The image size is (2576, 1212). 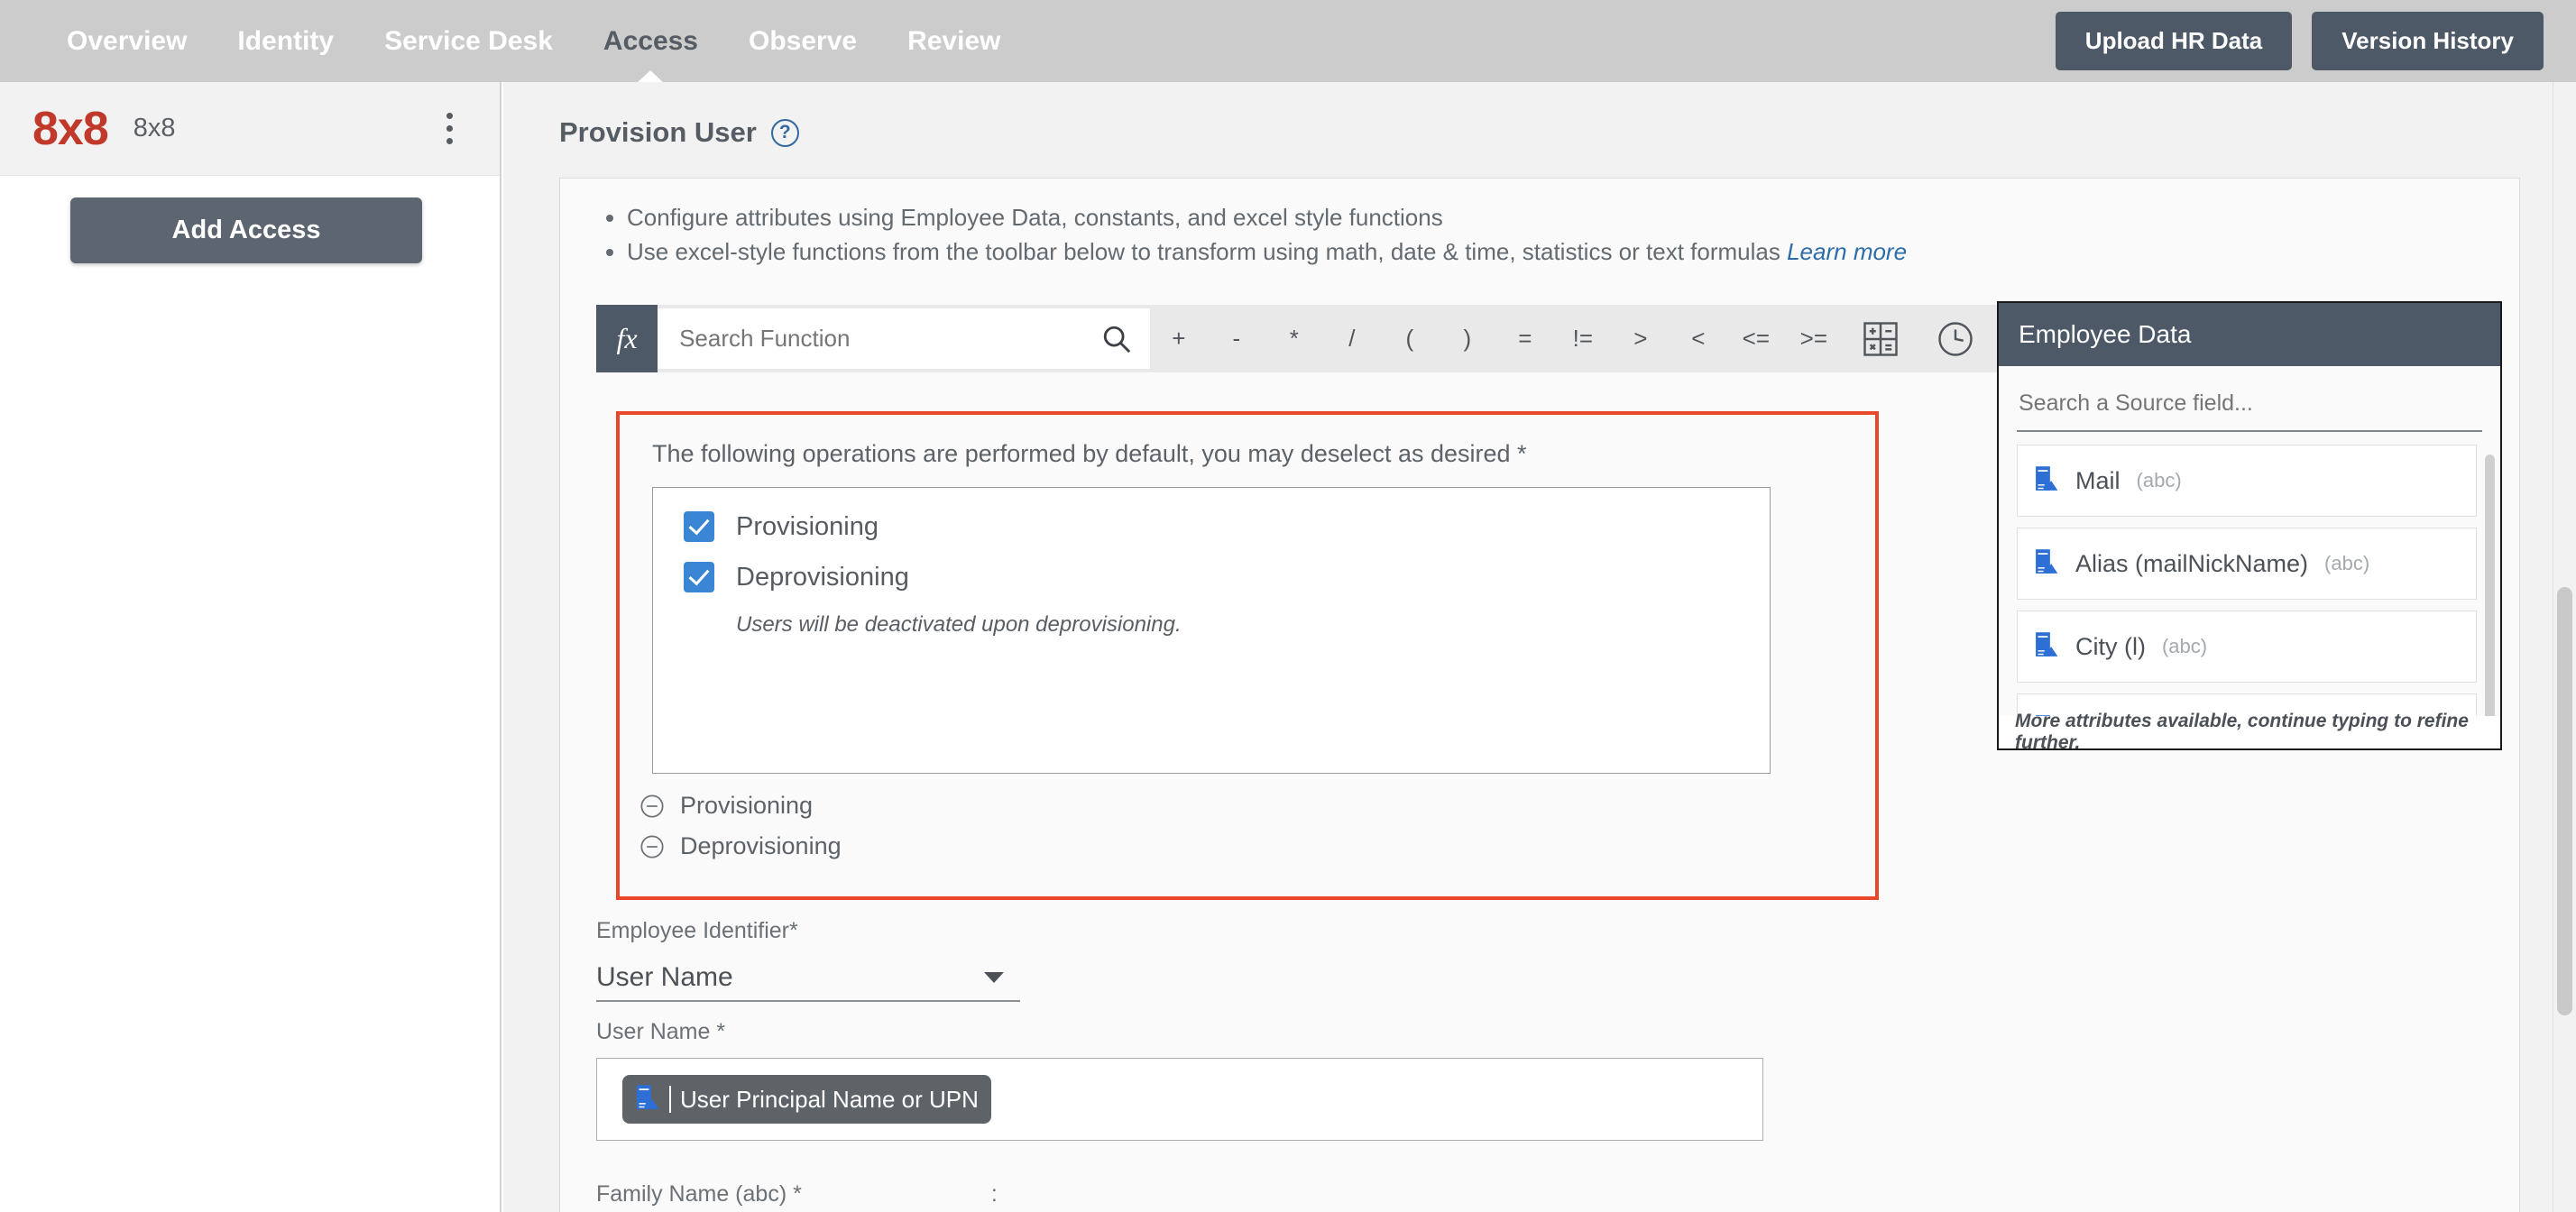 I want to click on operator-button-8: >, so click(x=1641, y=339).